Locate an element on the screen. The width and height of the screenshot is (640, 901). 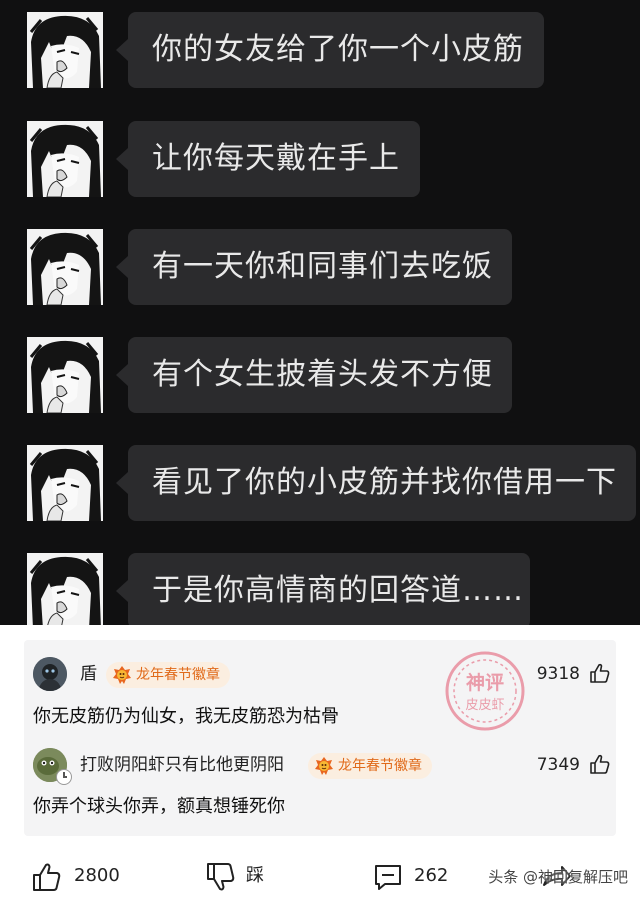
like-icon is located at coordinates (46, 877).